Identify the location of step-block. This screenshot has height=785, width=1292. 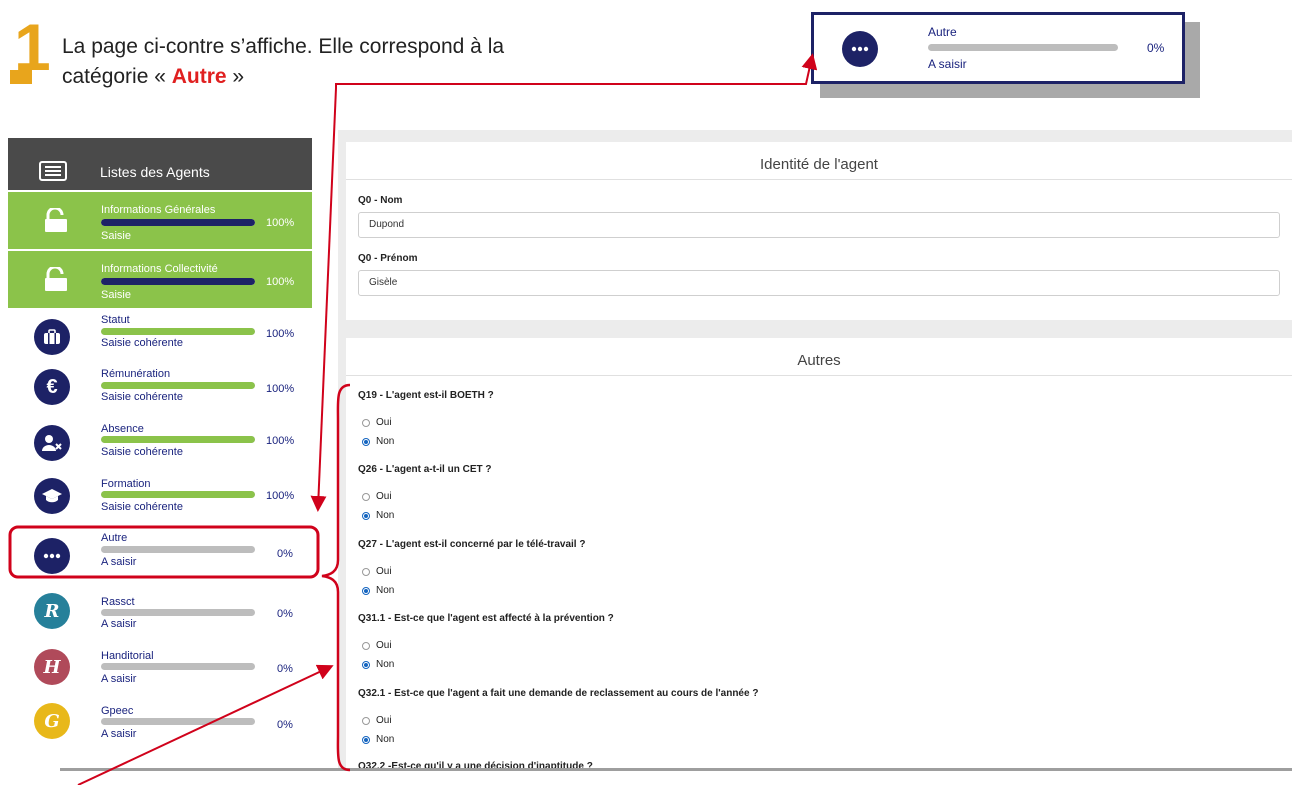
(21, 77).